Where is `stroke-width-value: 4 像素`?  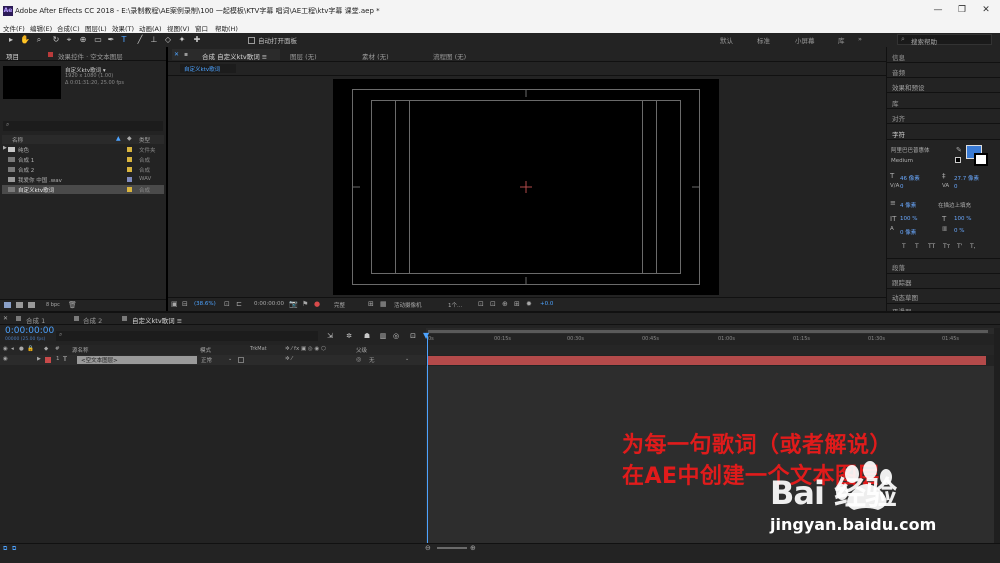
stroke-width-value: 4 像素 is located at coordinates (908, 205).